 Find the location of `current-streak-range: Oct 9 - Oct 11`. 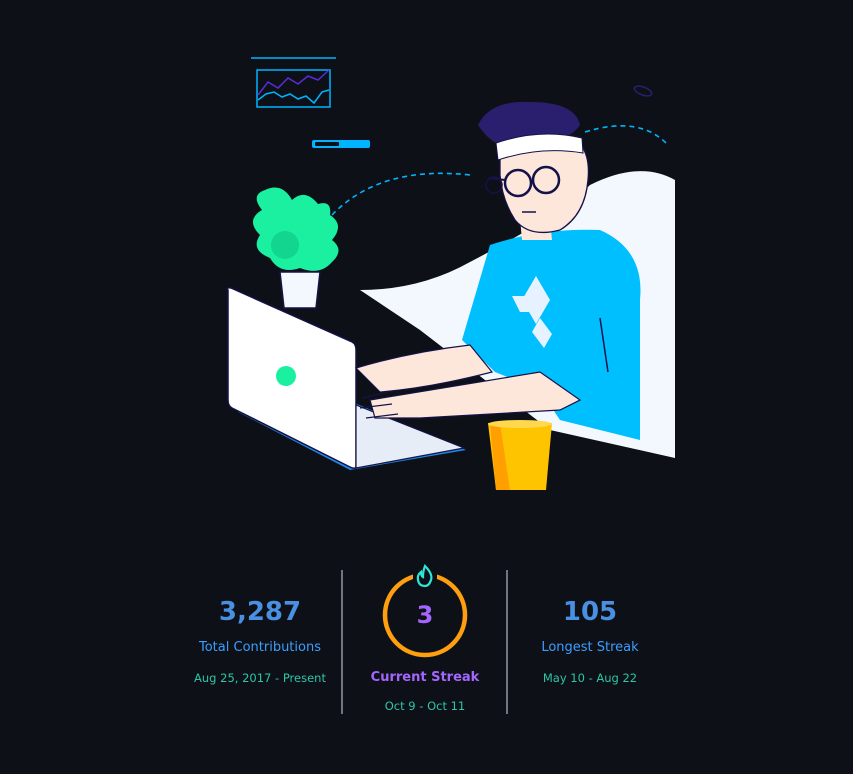

current-streak-range: Oct 9 - Oct 11 is located at coordinates (425, 706).